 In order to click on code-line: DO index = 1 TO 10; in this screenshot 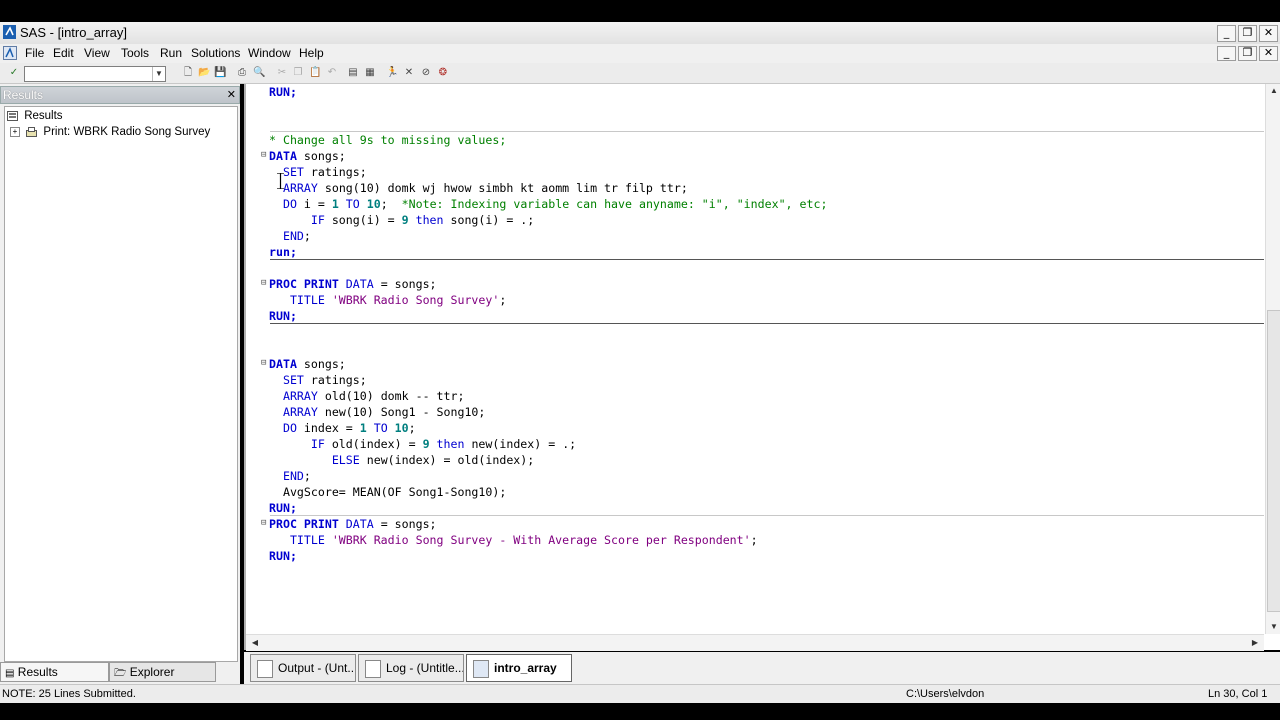, I will do `click(342, 428)`.